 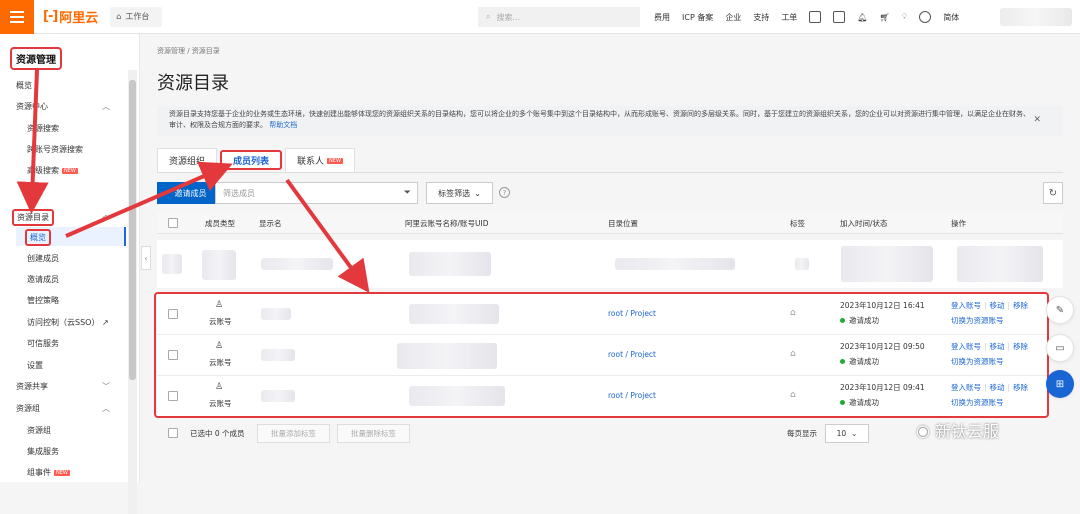 What do you see at coordinates (797, 223) in the screenshot?
I see `col-tags: 标签` at bounding box center [797, 223].